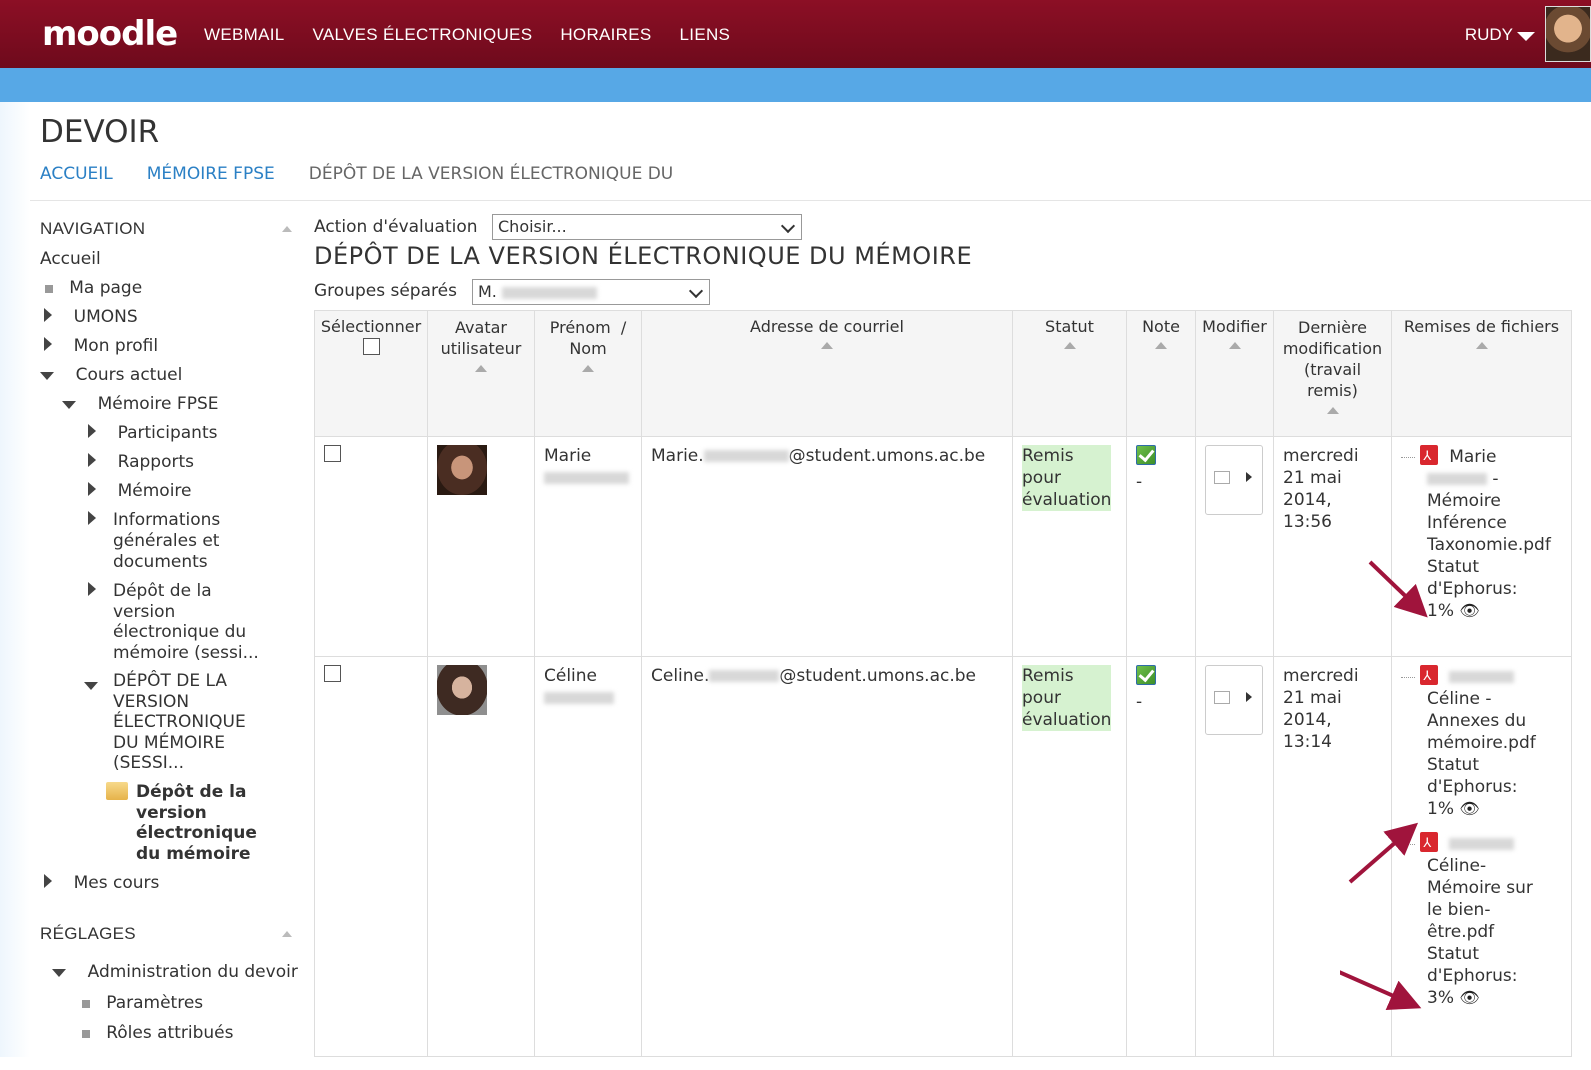 This screenshot has width=1591, height=1070. I want to click on grading-action-label: Action d'évaluation, so click(396, 227).